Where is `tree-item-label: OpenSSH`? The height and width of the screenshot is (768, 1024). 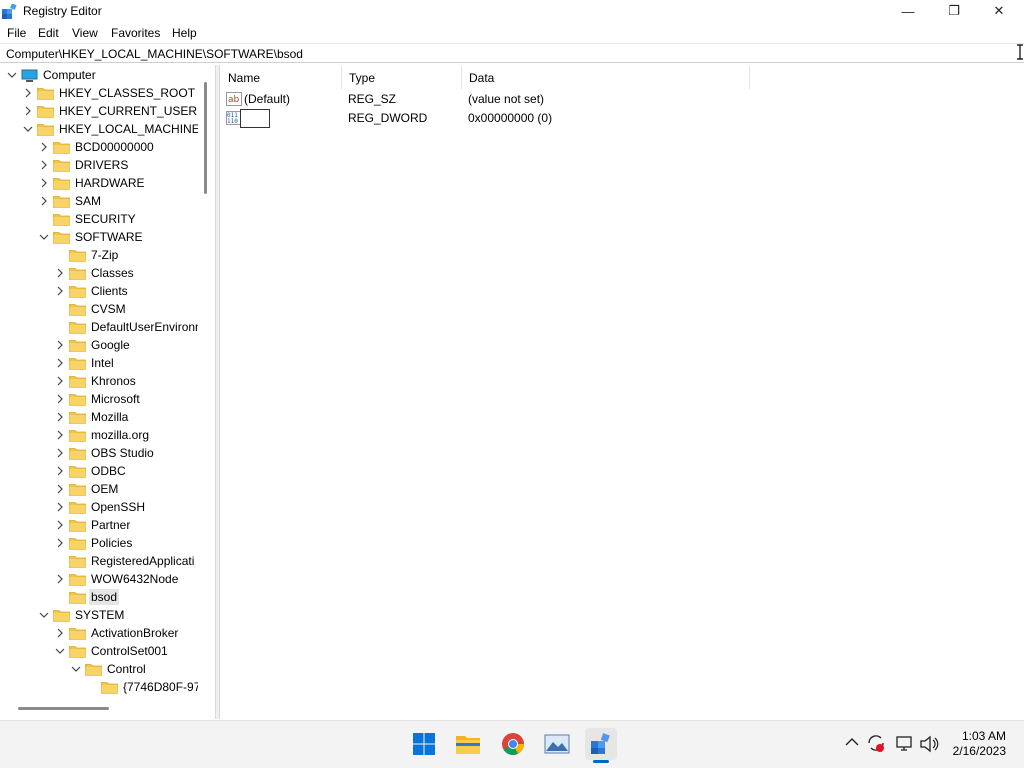 tree-item-label: OpenSSH is located at coordinates (118, 507).